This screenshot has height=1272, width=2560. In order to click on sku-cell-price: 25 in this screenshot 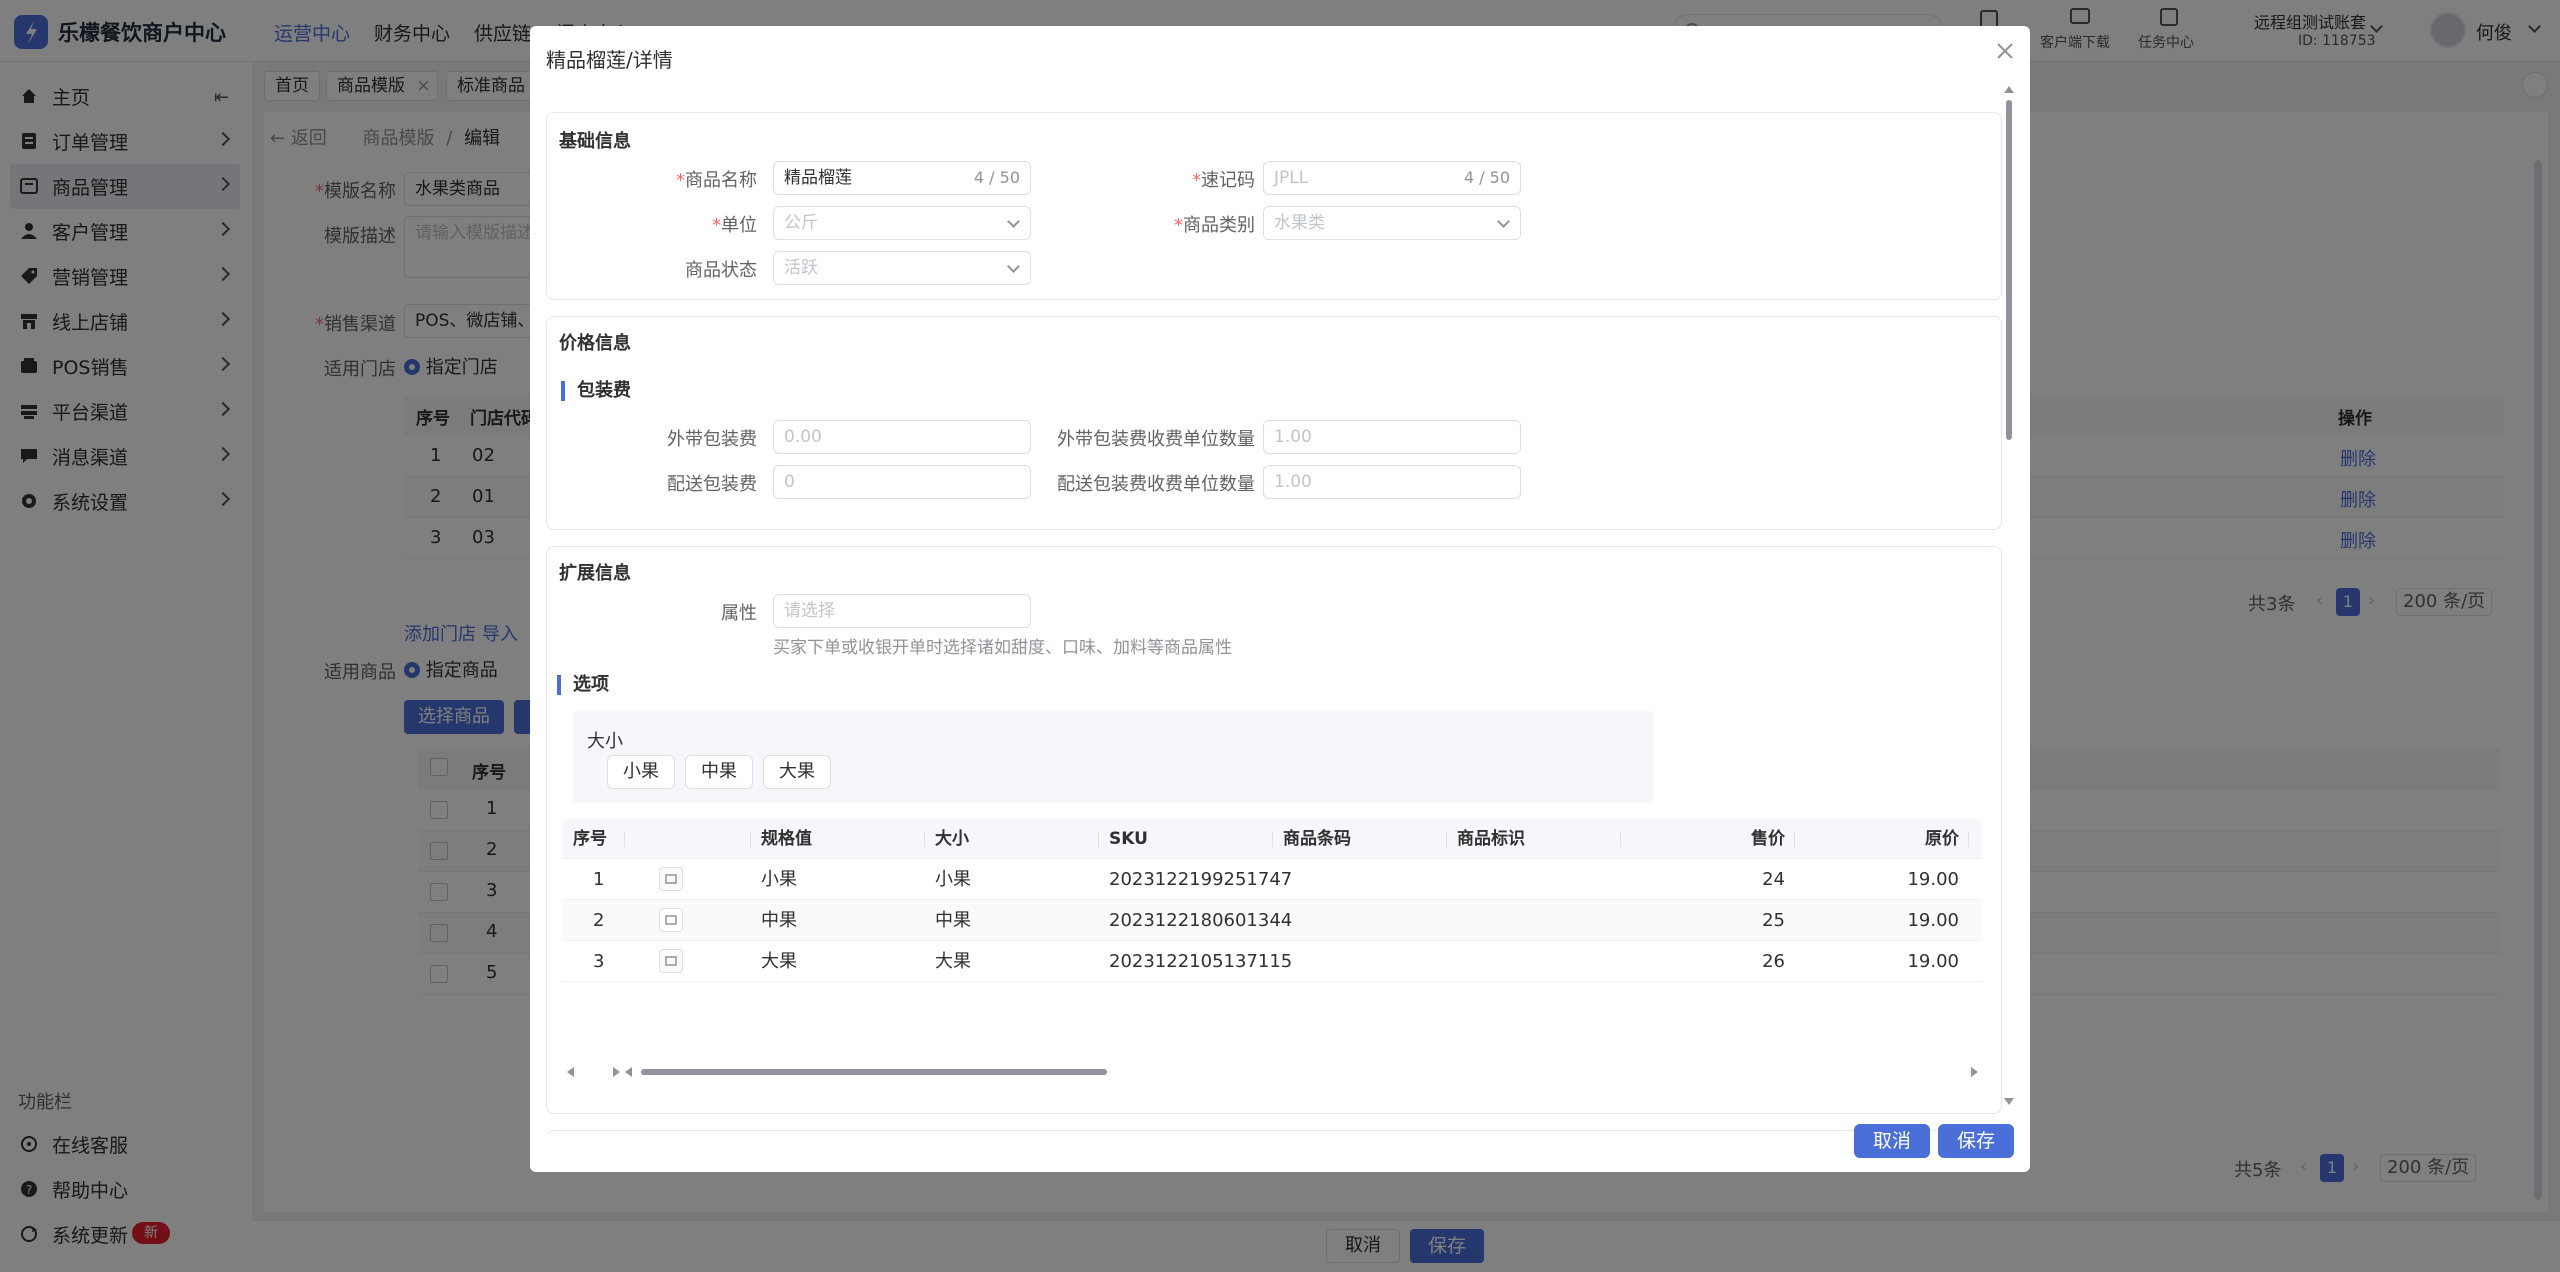, I will do `click(1773, 920)`.